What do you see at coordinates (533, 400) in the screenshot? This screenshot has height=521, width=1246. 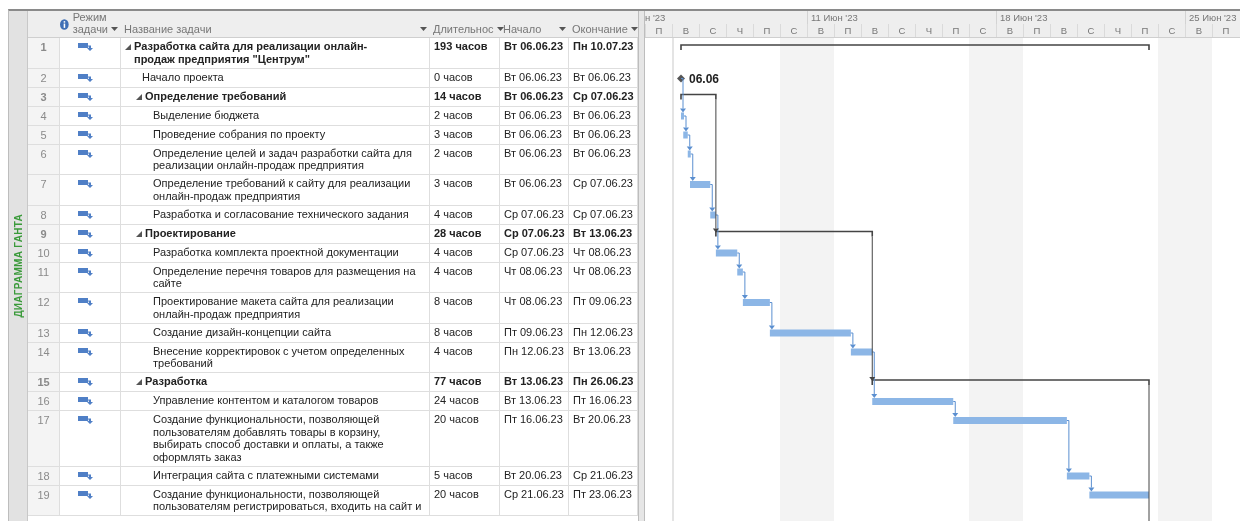 I see `start-date: Вт 13.06.23` at bounding box center [533, 400].